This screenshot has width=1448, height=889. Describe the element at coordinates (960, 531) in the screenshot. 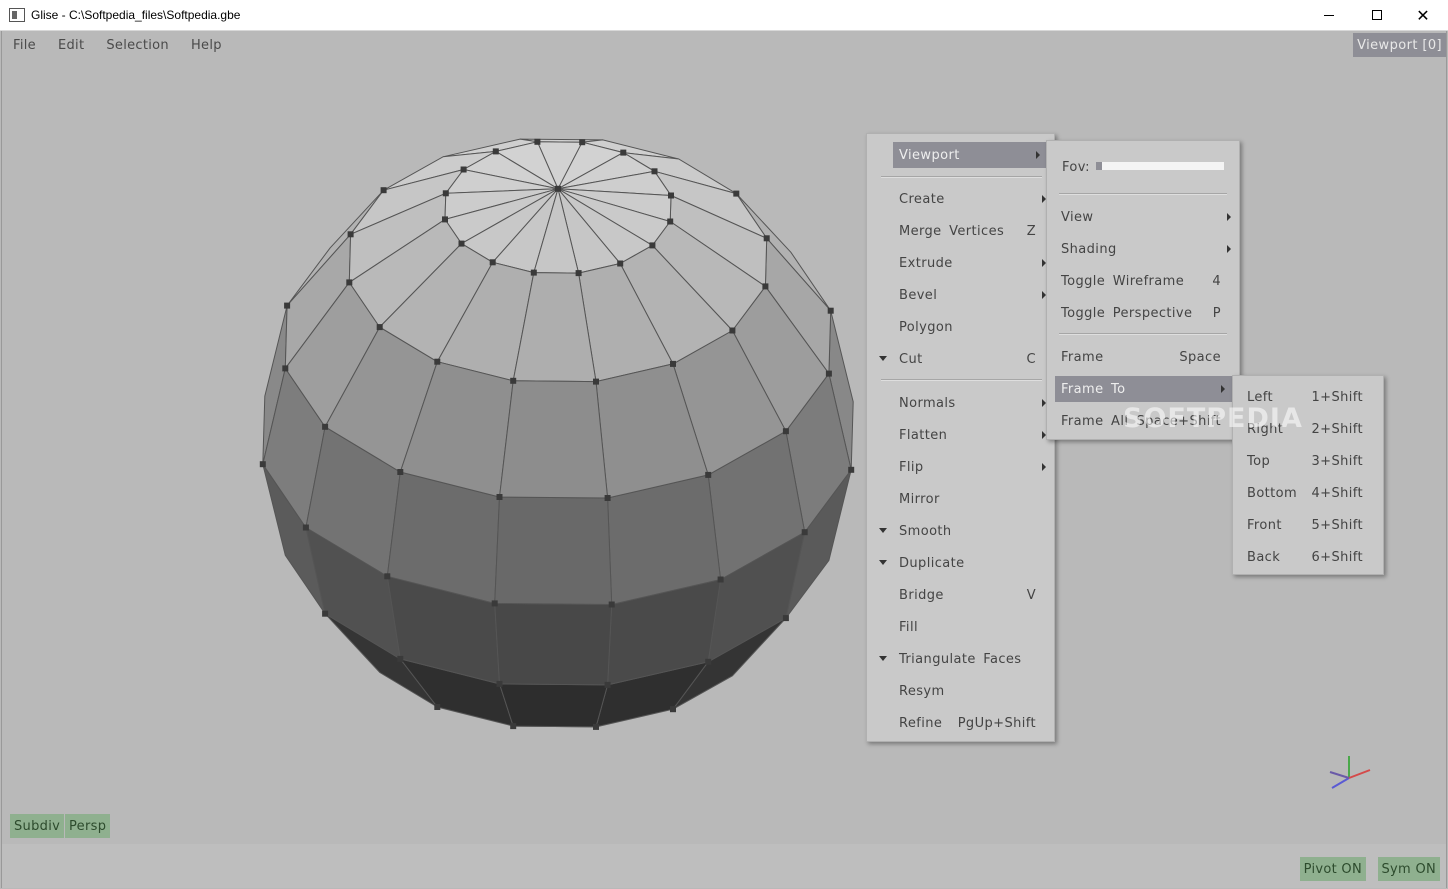

I see `menu-item-smooth: Smooth` at that location.